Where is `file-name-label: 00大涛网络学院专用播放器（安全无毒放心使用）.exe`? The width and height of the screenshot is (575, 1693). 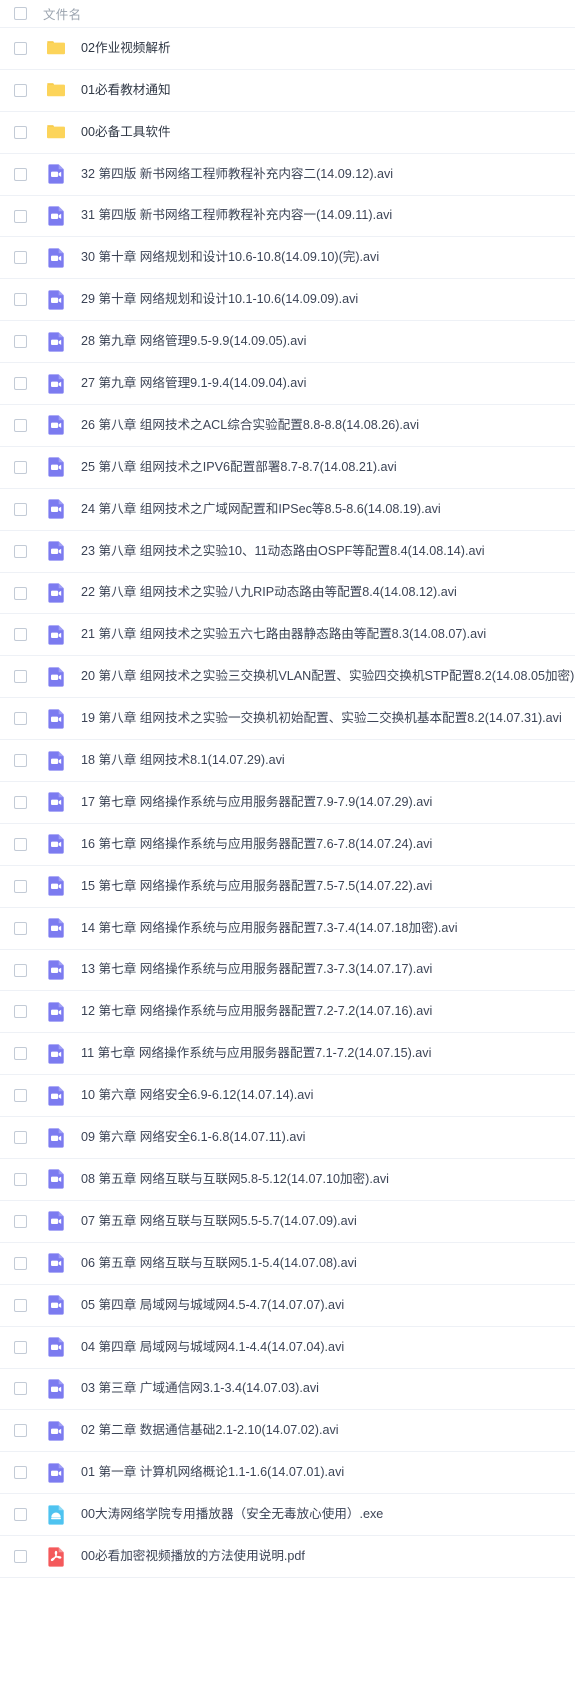
file-name-label: 00大涛网络学院专用播放器（安全无毒放心使用）.exe is located at coordinates (232, 1514).